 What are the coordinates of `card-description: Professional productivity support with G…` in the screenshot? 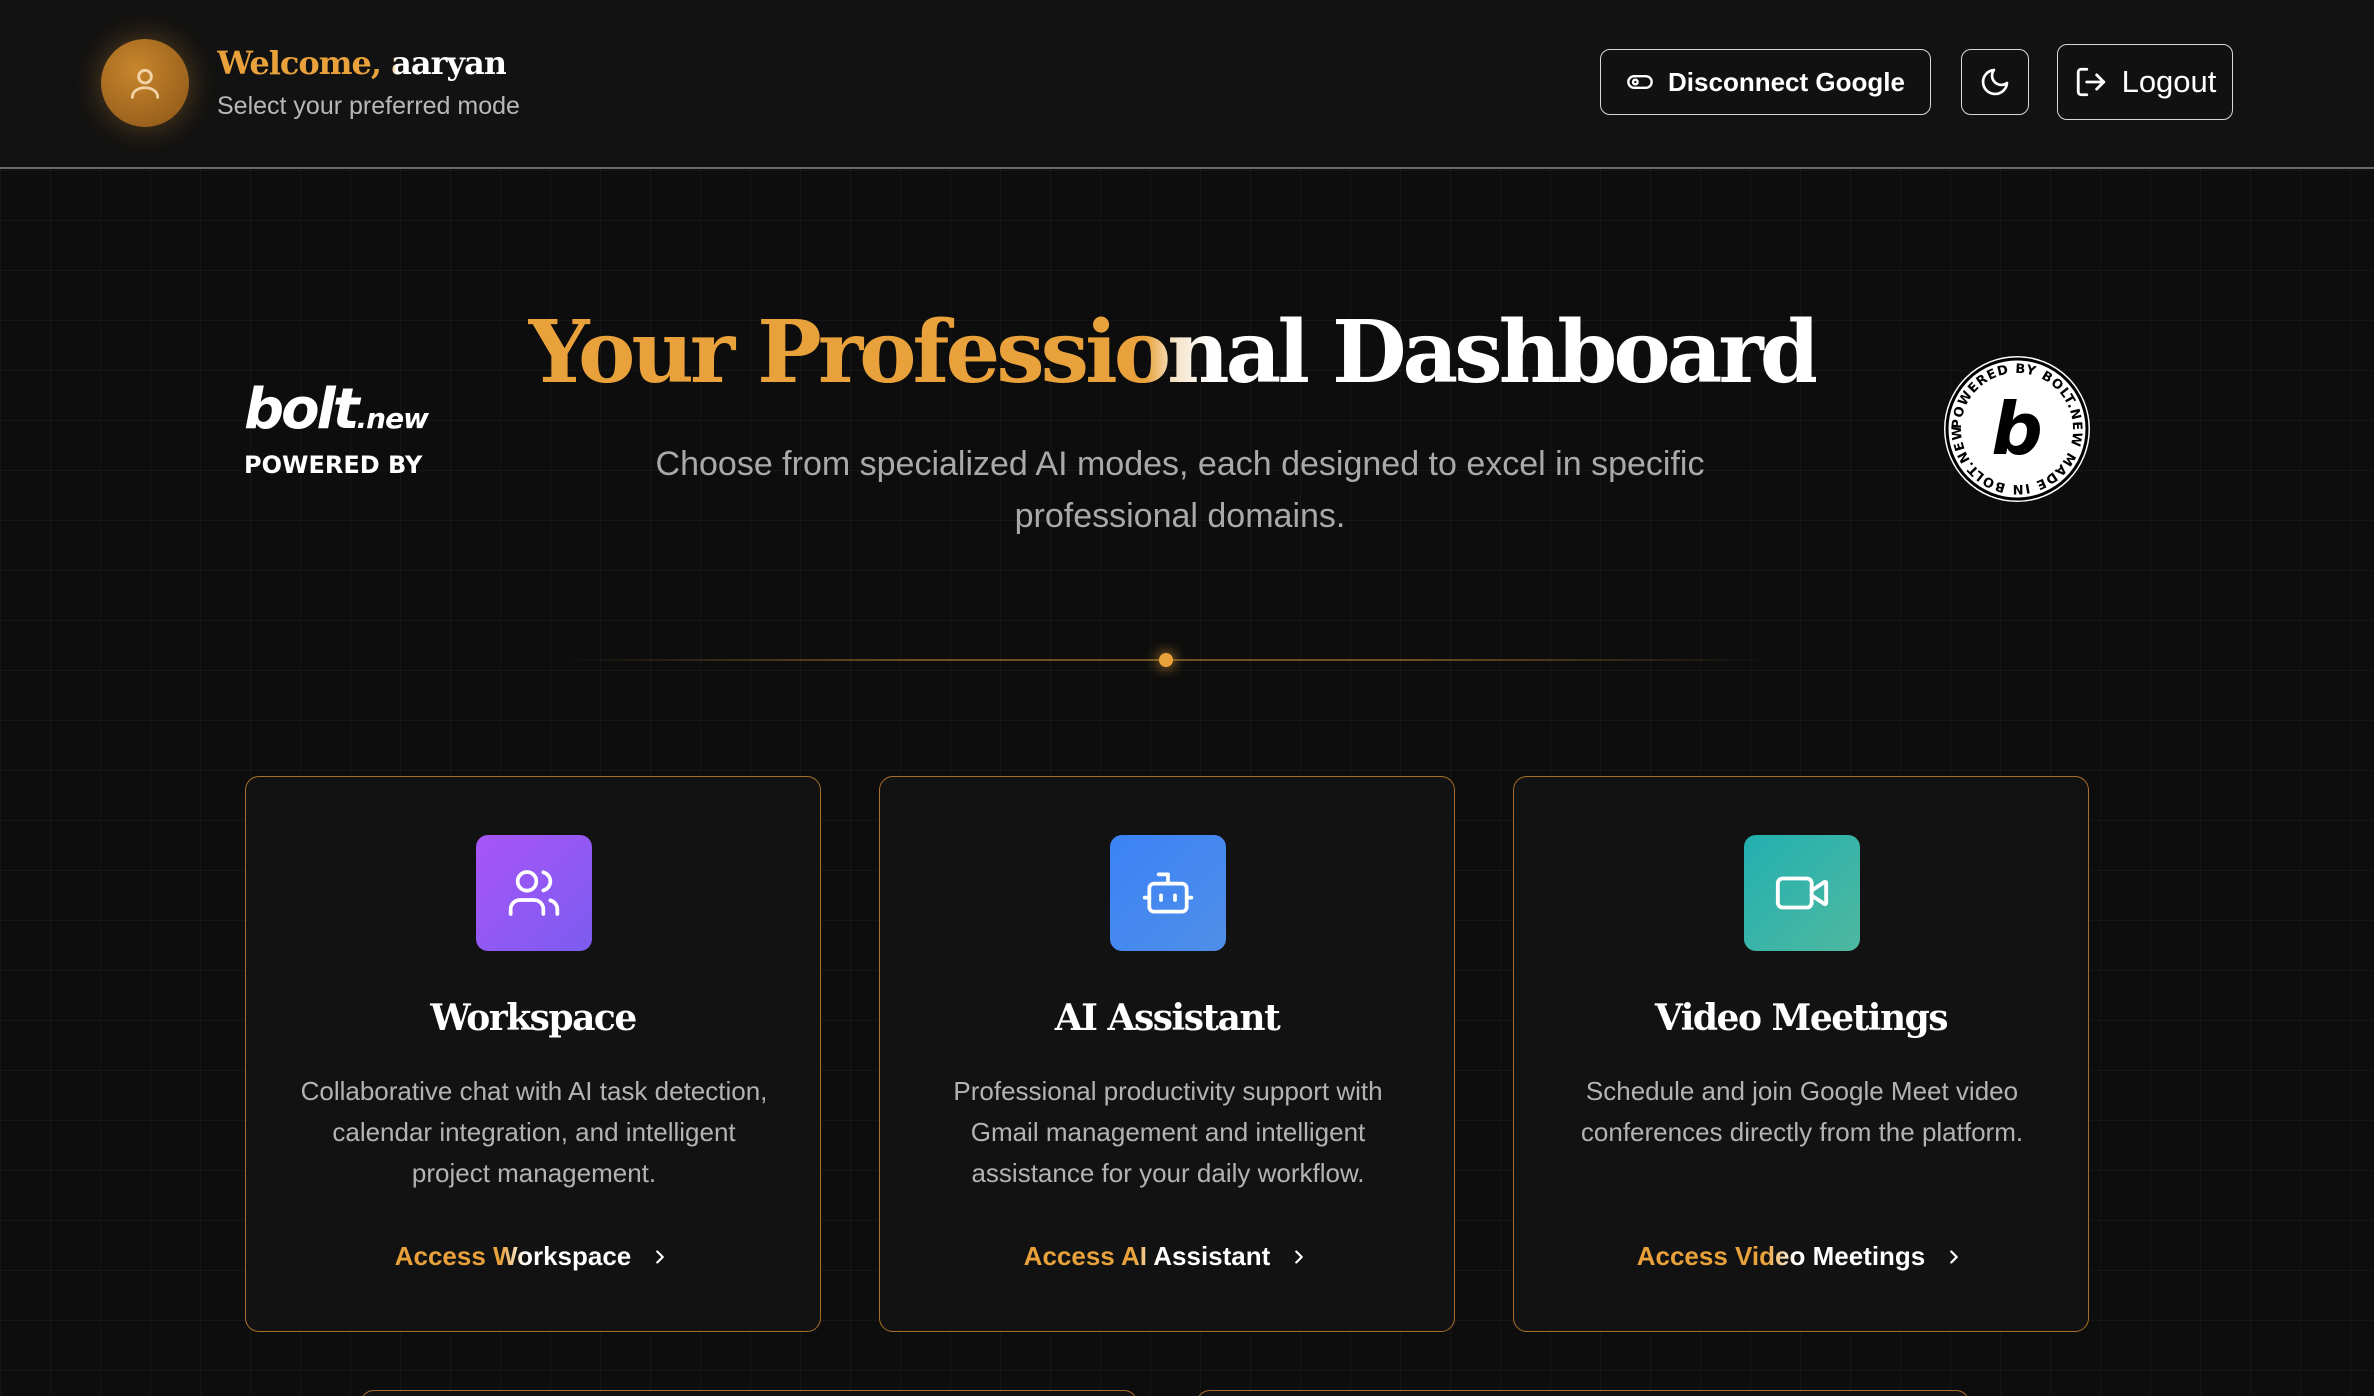 It's located at (1168, 1132).